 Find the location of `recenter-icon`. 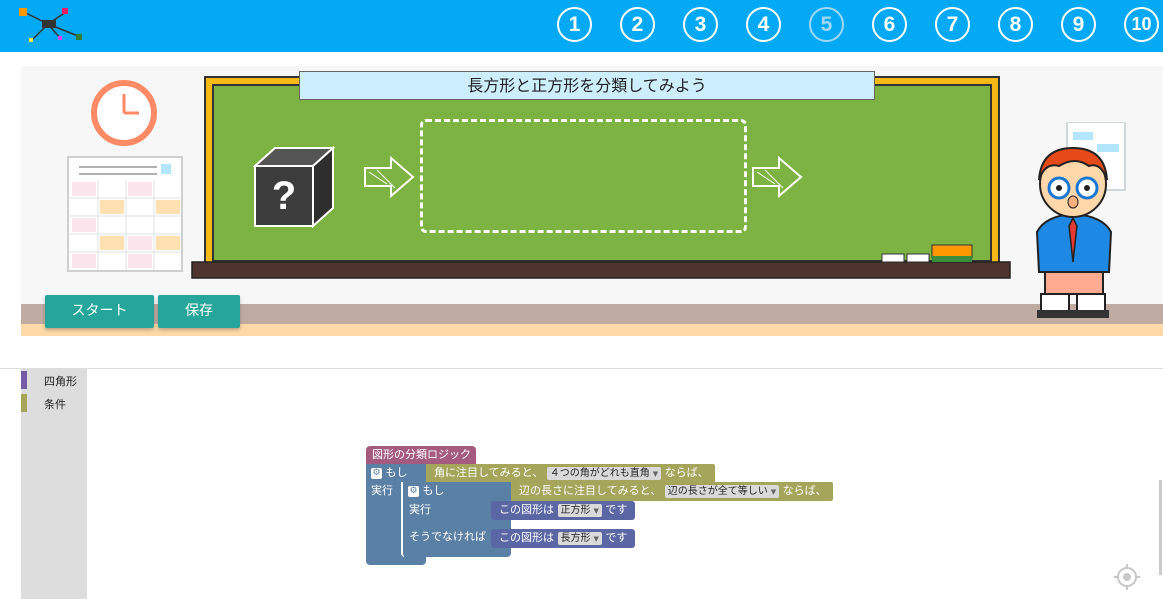

recenter-icon is located at coordinates (1127, 577).